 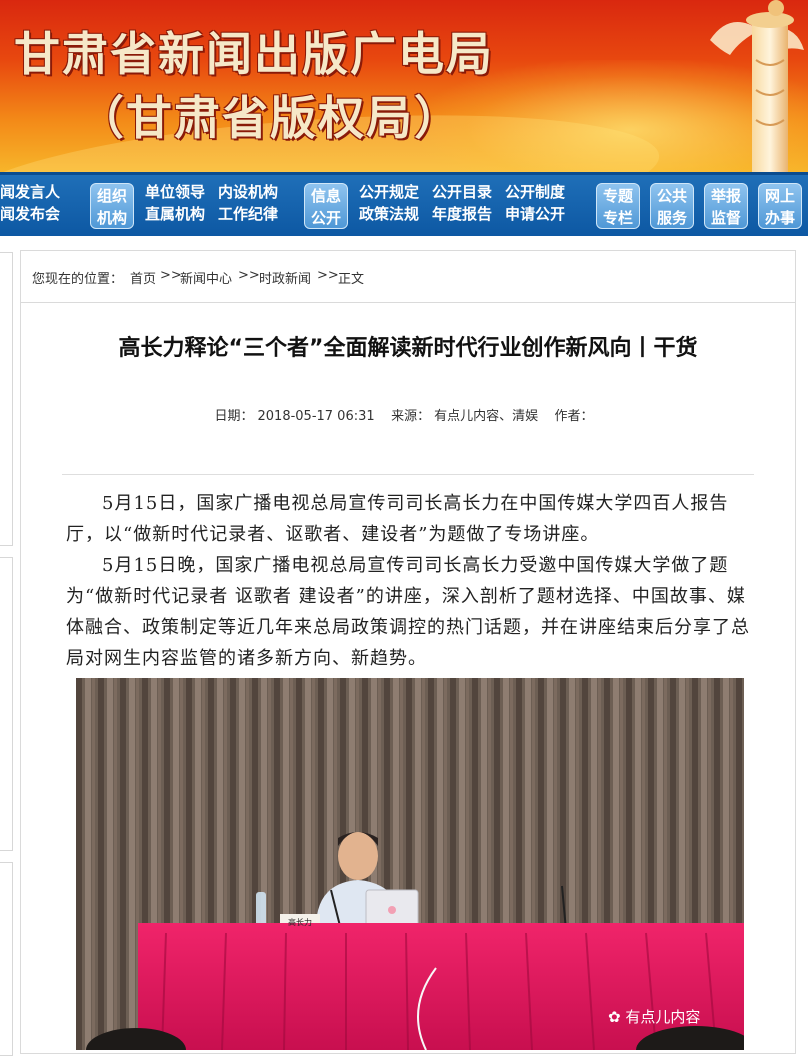 I want to click on nav-group-leaders: 单位领导 直属机构, so click(x=175, y=203).